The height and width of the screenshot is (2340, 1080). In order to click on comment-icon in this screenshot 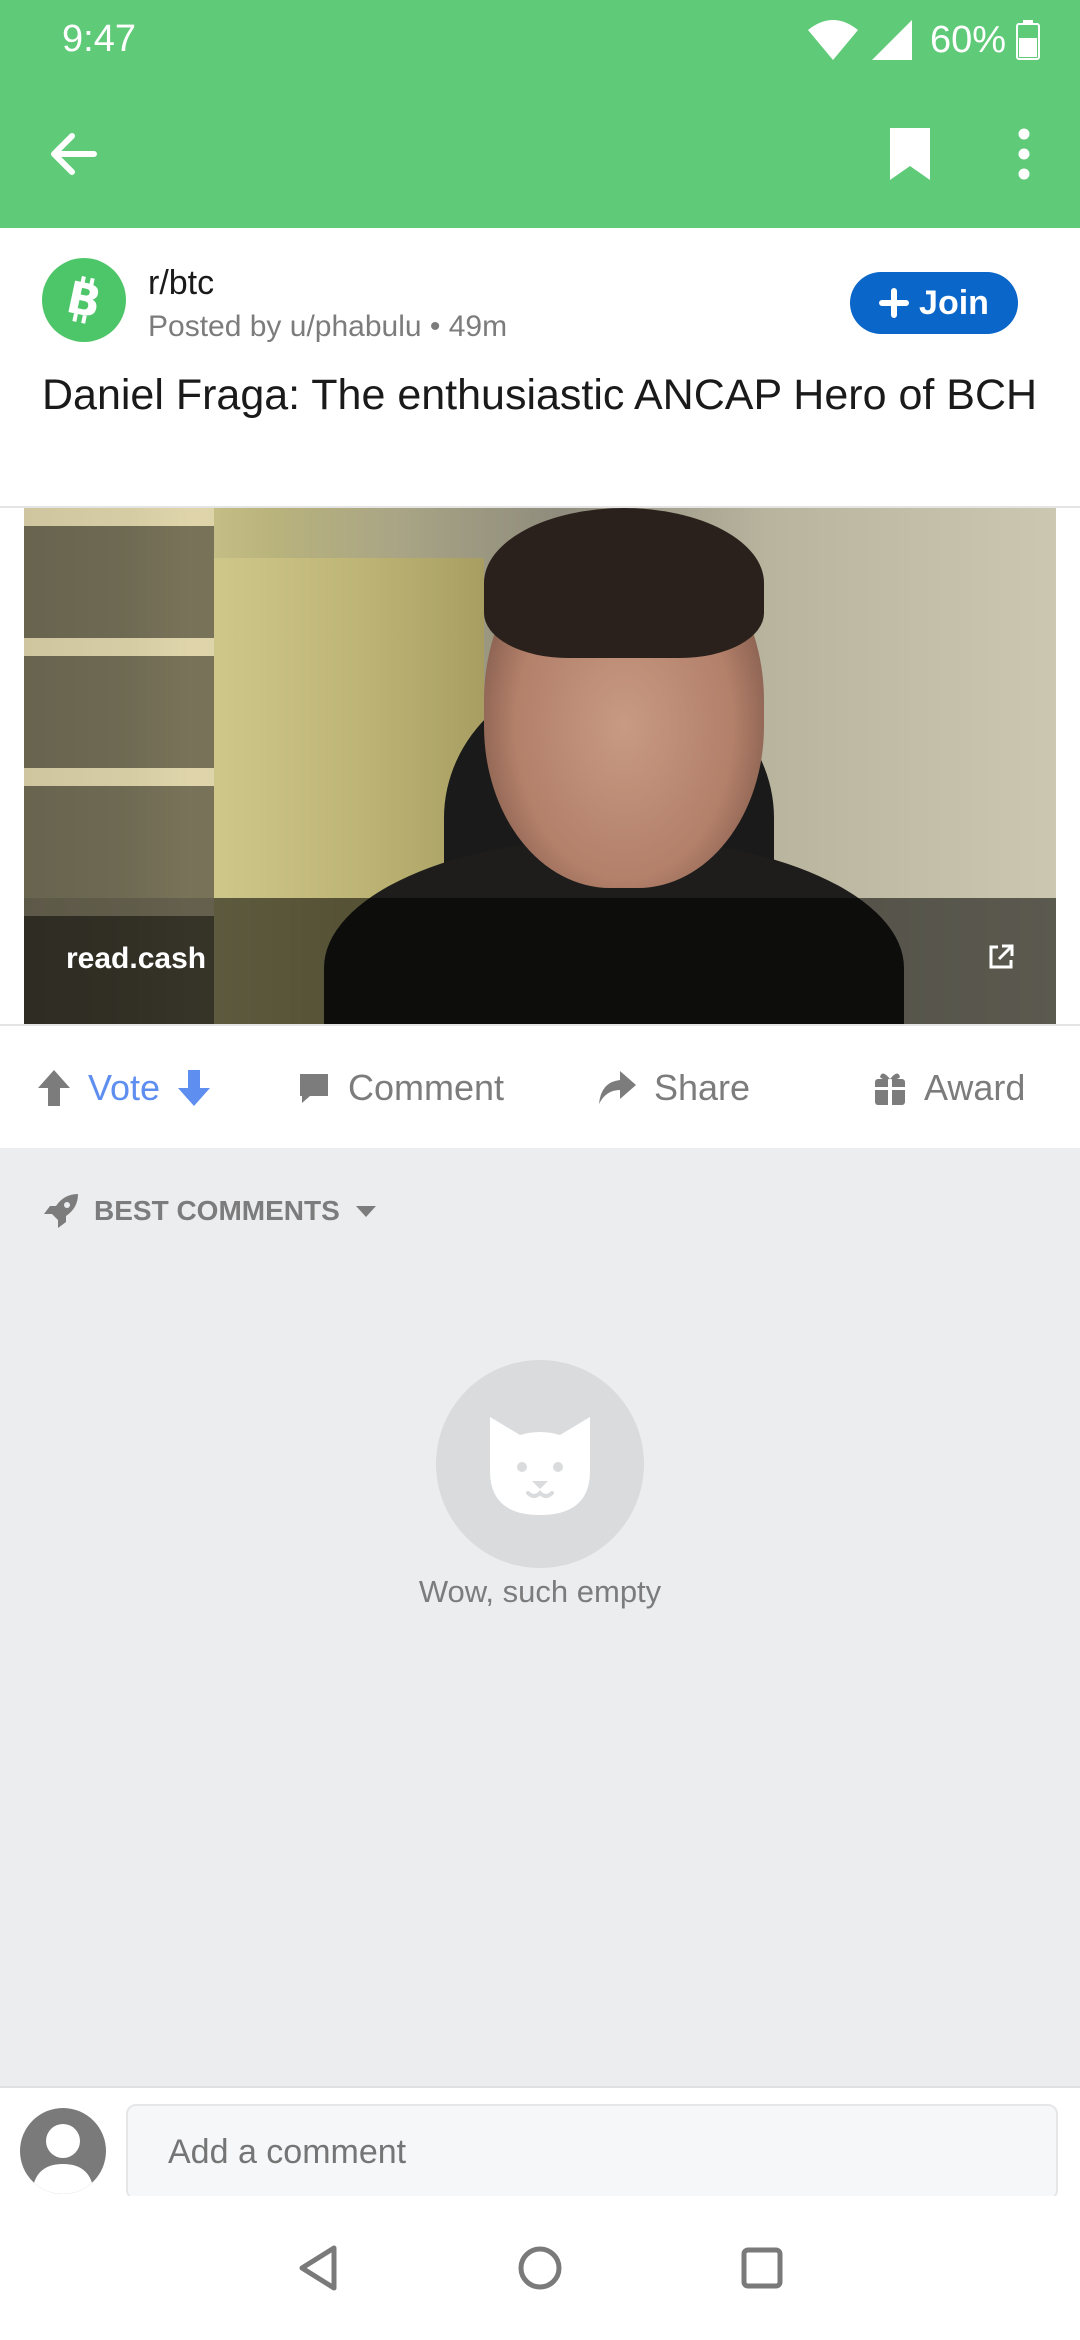, I will do `click(314, 1088)`.